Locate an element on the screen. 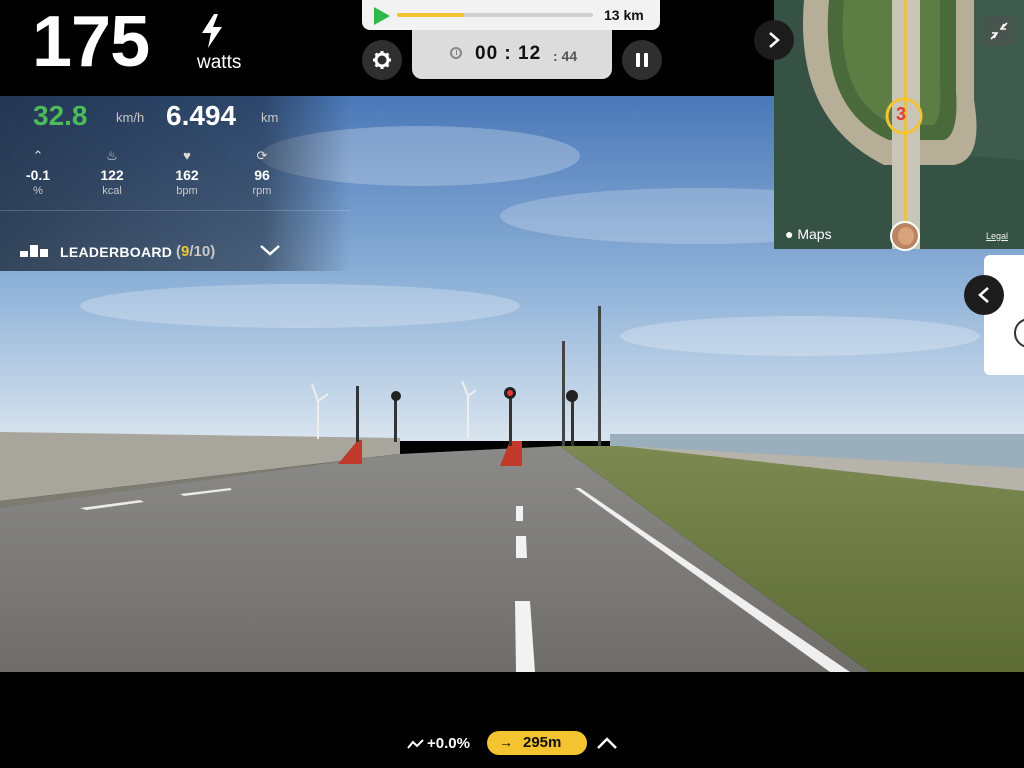 The height and width of the screenshot is (768, 1024). expand-panel-button is located at coordinates (774, 40).